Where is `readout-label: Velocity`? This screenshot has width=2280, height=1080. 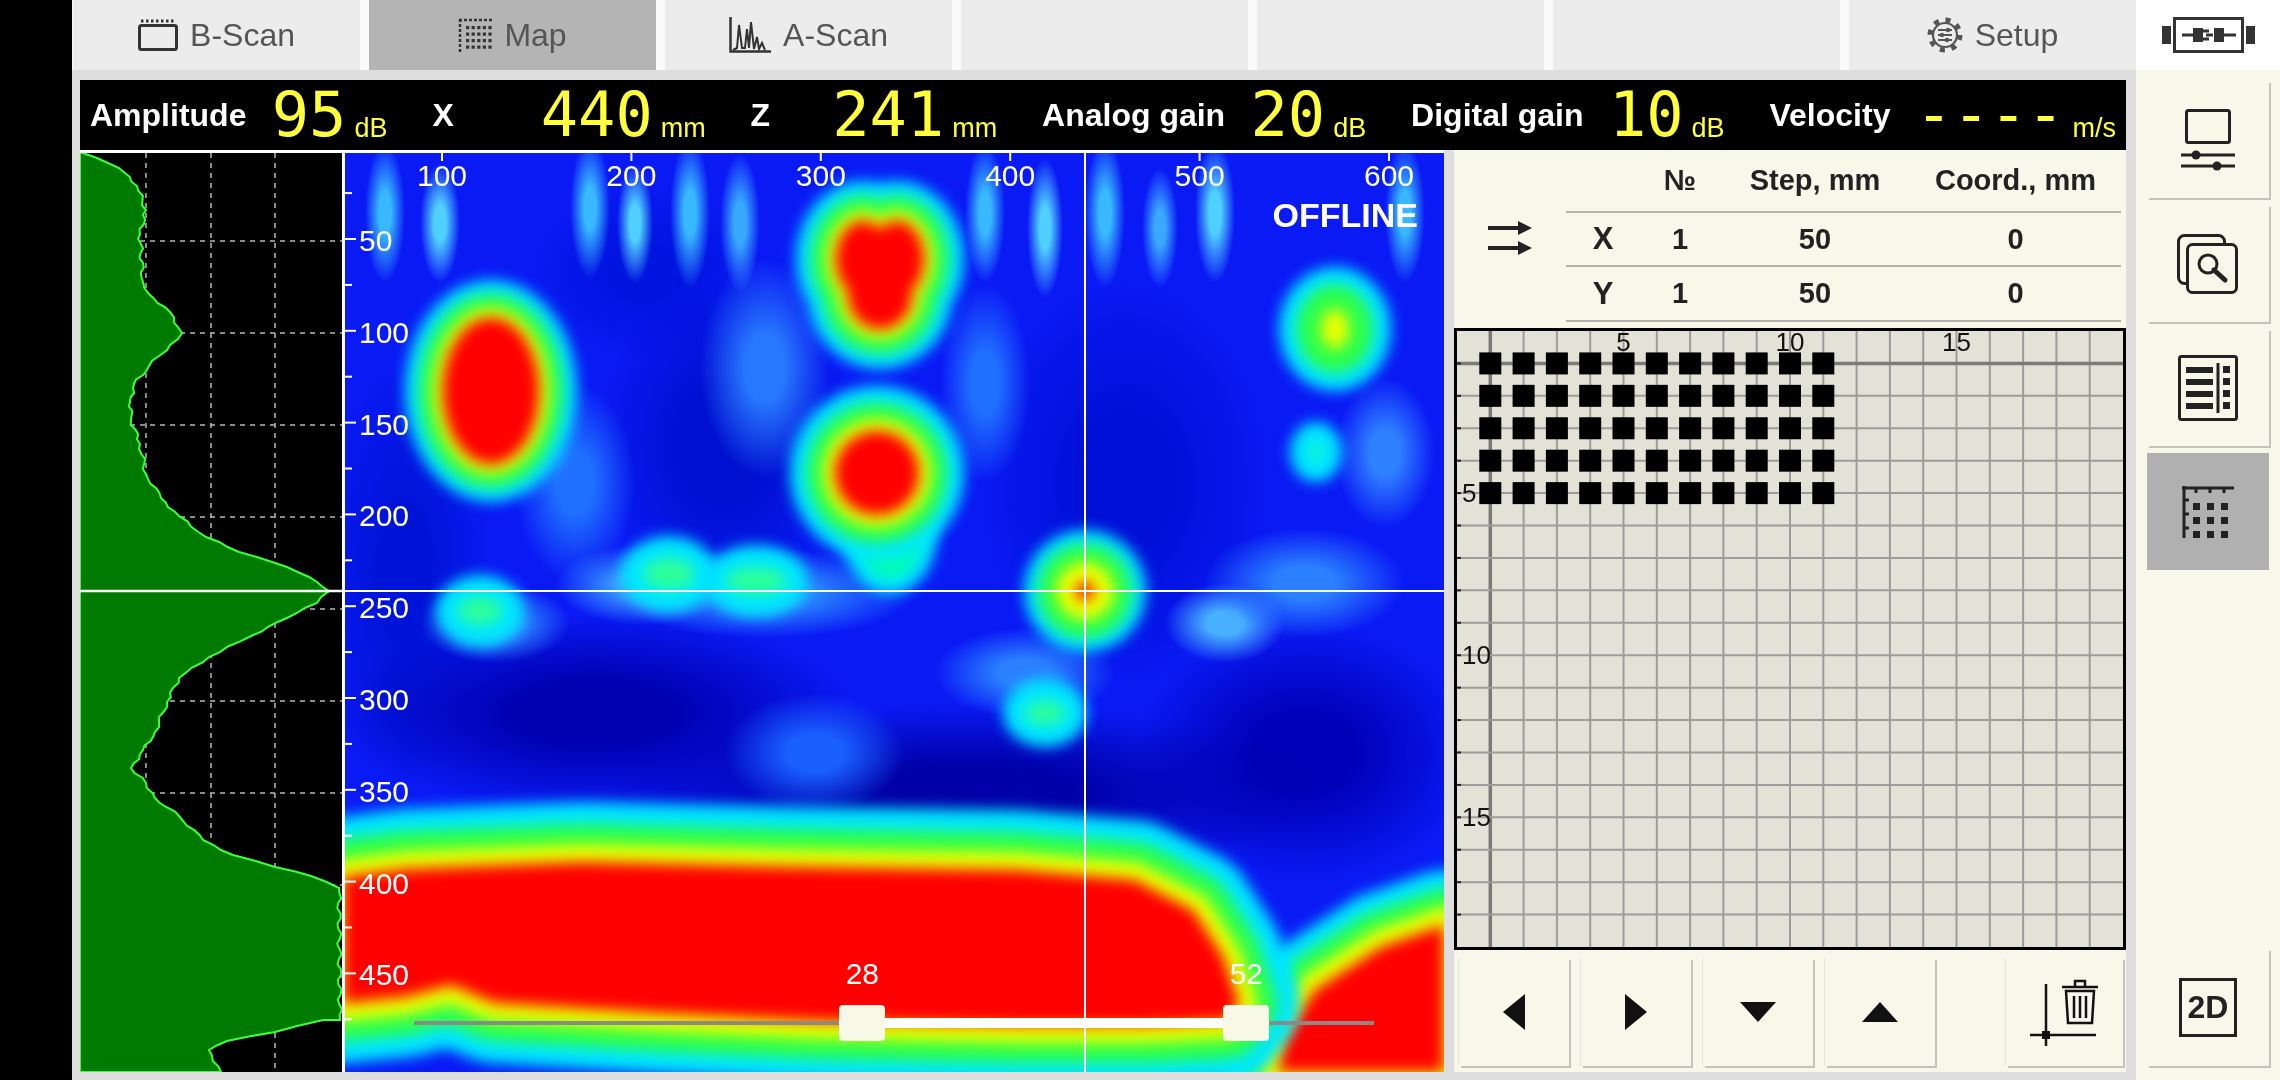
readout-label: Velocity is located at coordinates (1830, 115).